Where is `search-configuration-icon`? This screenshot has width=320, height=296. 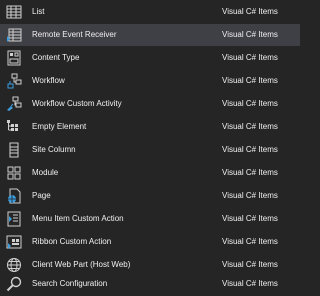 search-configuration-icon is located at coordinates (14, 284).